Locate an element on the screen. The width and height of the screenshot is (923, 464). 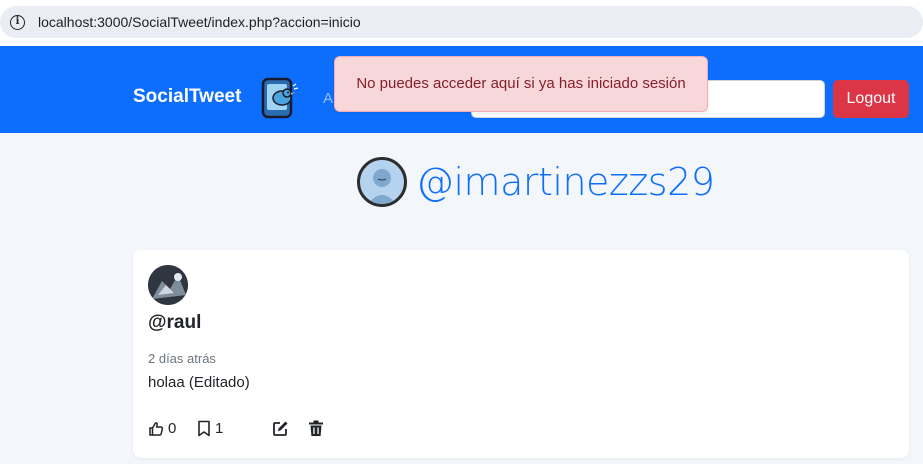
bookmark-icon is located at coordinates (204, 428).